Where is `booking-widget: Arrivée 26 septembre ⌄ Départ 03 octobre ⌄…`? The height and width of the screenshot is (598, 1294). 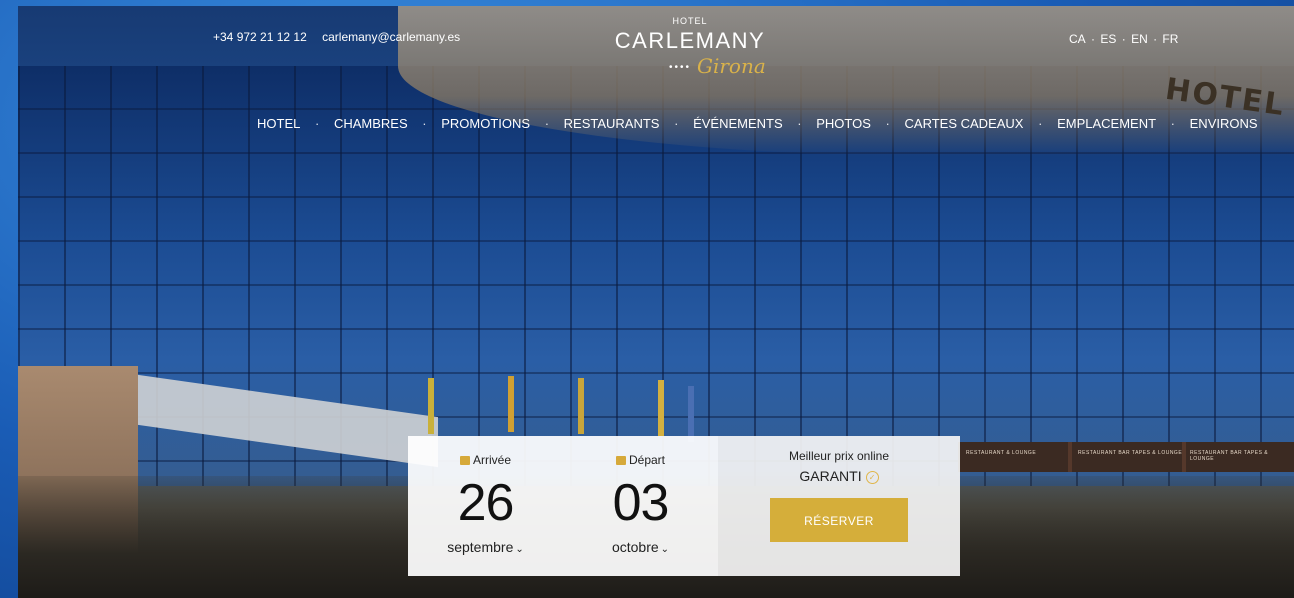
booking-widget: Arrivée 26 septembre ⌄ Départ 03 octobre ⌄… is located at coordinates (684, 506).